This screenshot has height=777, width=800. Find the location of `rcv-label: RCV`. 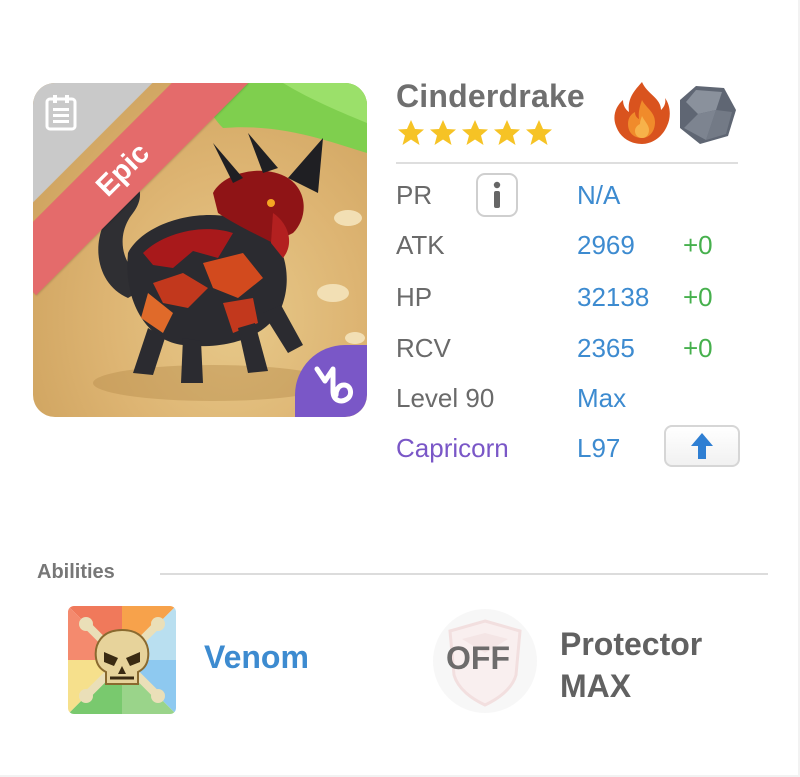

rcv-label: RCV is located at coordinates (423, 348).